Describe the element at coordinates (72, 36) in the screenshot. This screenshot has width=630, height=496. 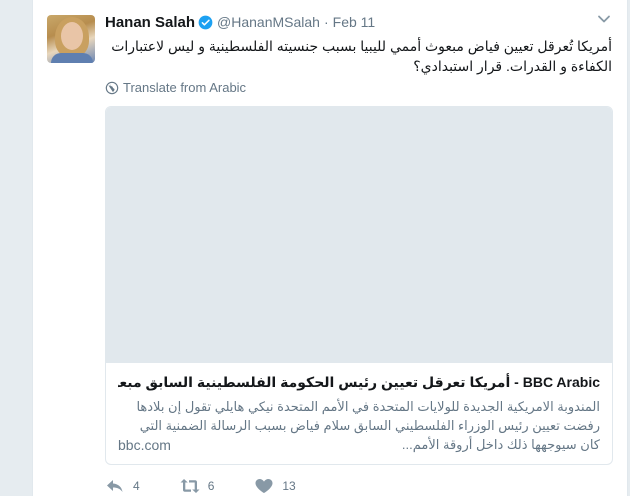
I see `avatar-face` at that location.